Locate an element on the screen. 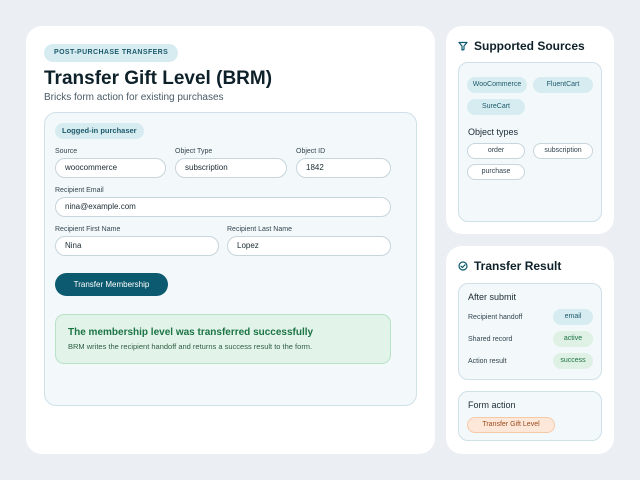  form-action-chip: Transfer Gift Level is located at coordinates (511, 425).